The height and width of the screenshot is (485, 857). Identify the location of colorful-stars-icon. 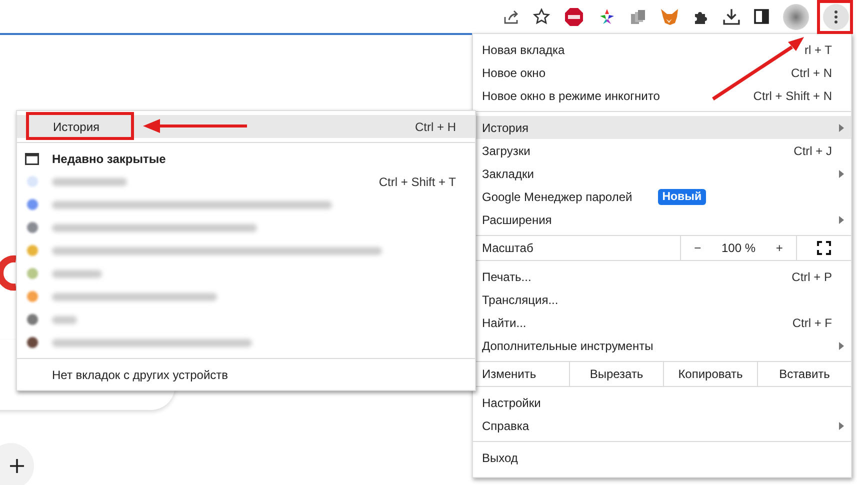
(607, 17).